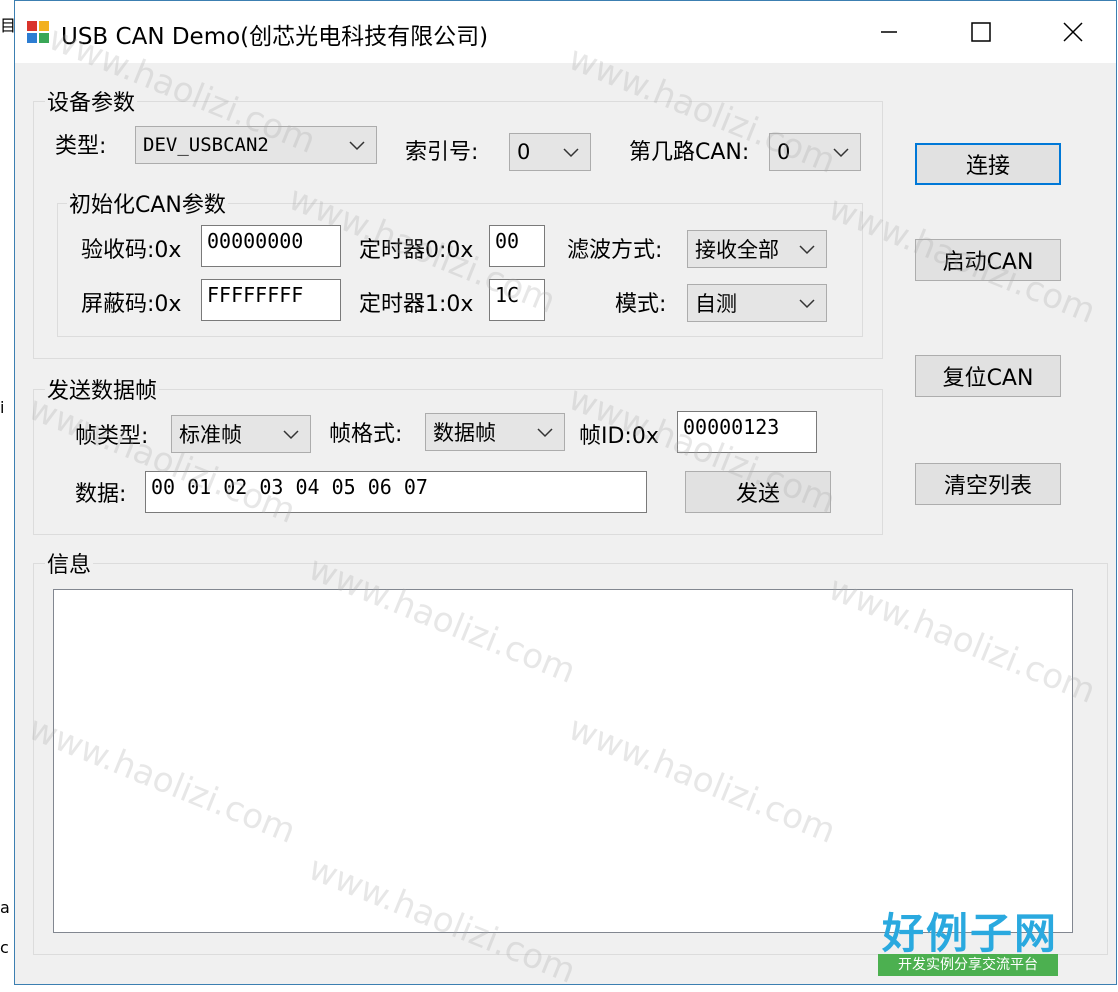  I want to click on mask-code-input: FFFFFFFF, so click(271, 300).